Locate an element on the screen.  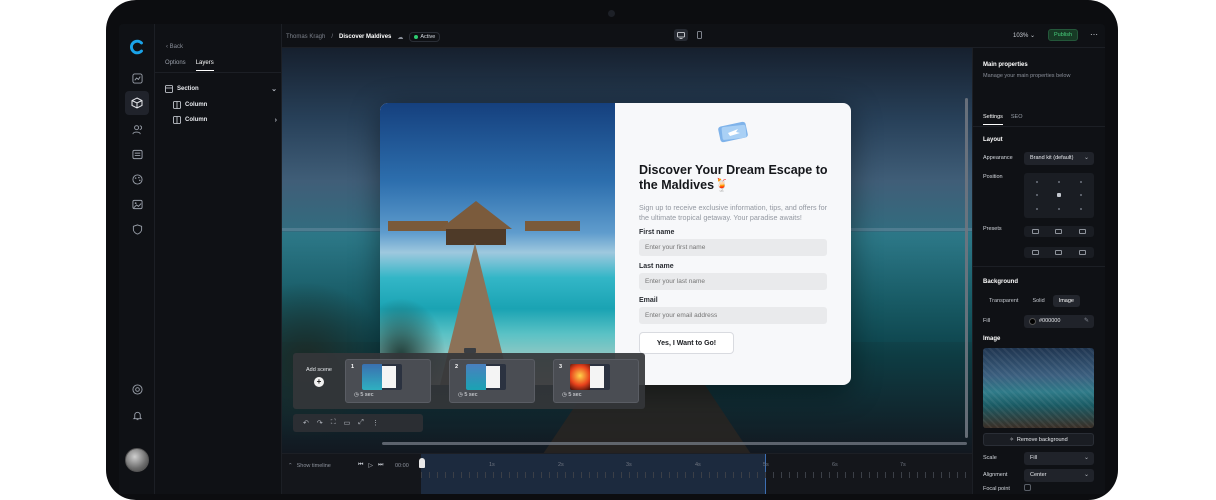
more-vertical-icon: ⋮ is located at coordinates (375, 423).